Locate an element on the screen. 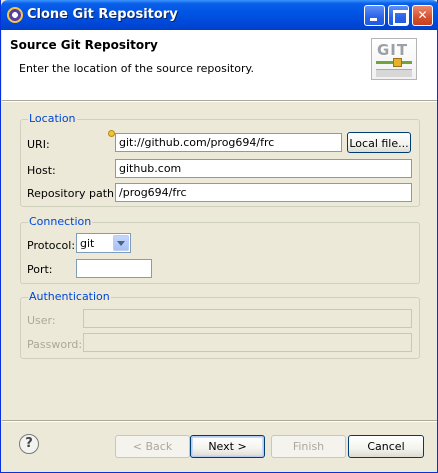 This screenshot has height=473, width=438. chevron-down-icon is located at coordinates (121, 243).